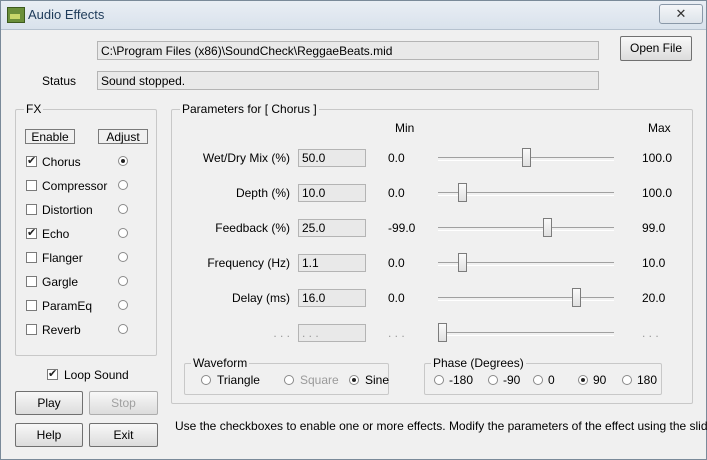 Image resolution: width=707 pixels, height=460 pixels. I want to click on fx-label-chorus: Chorus, so click(61, 162).